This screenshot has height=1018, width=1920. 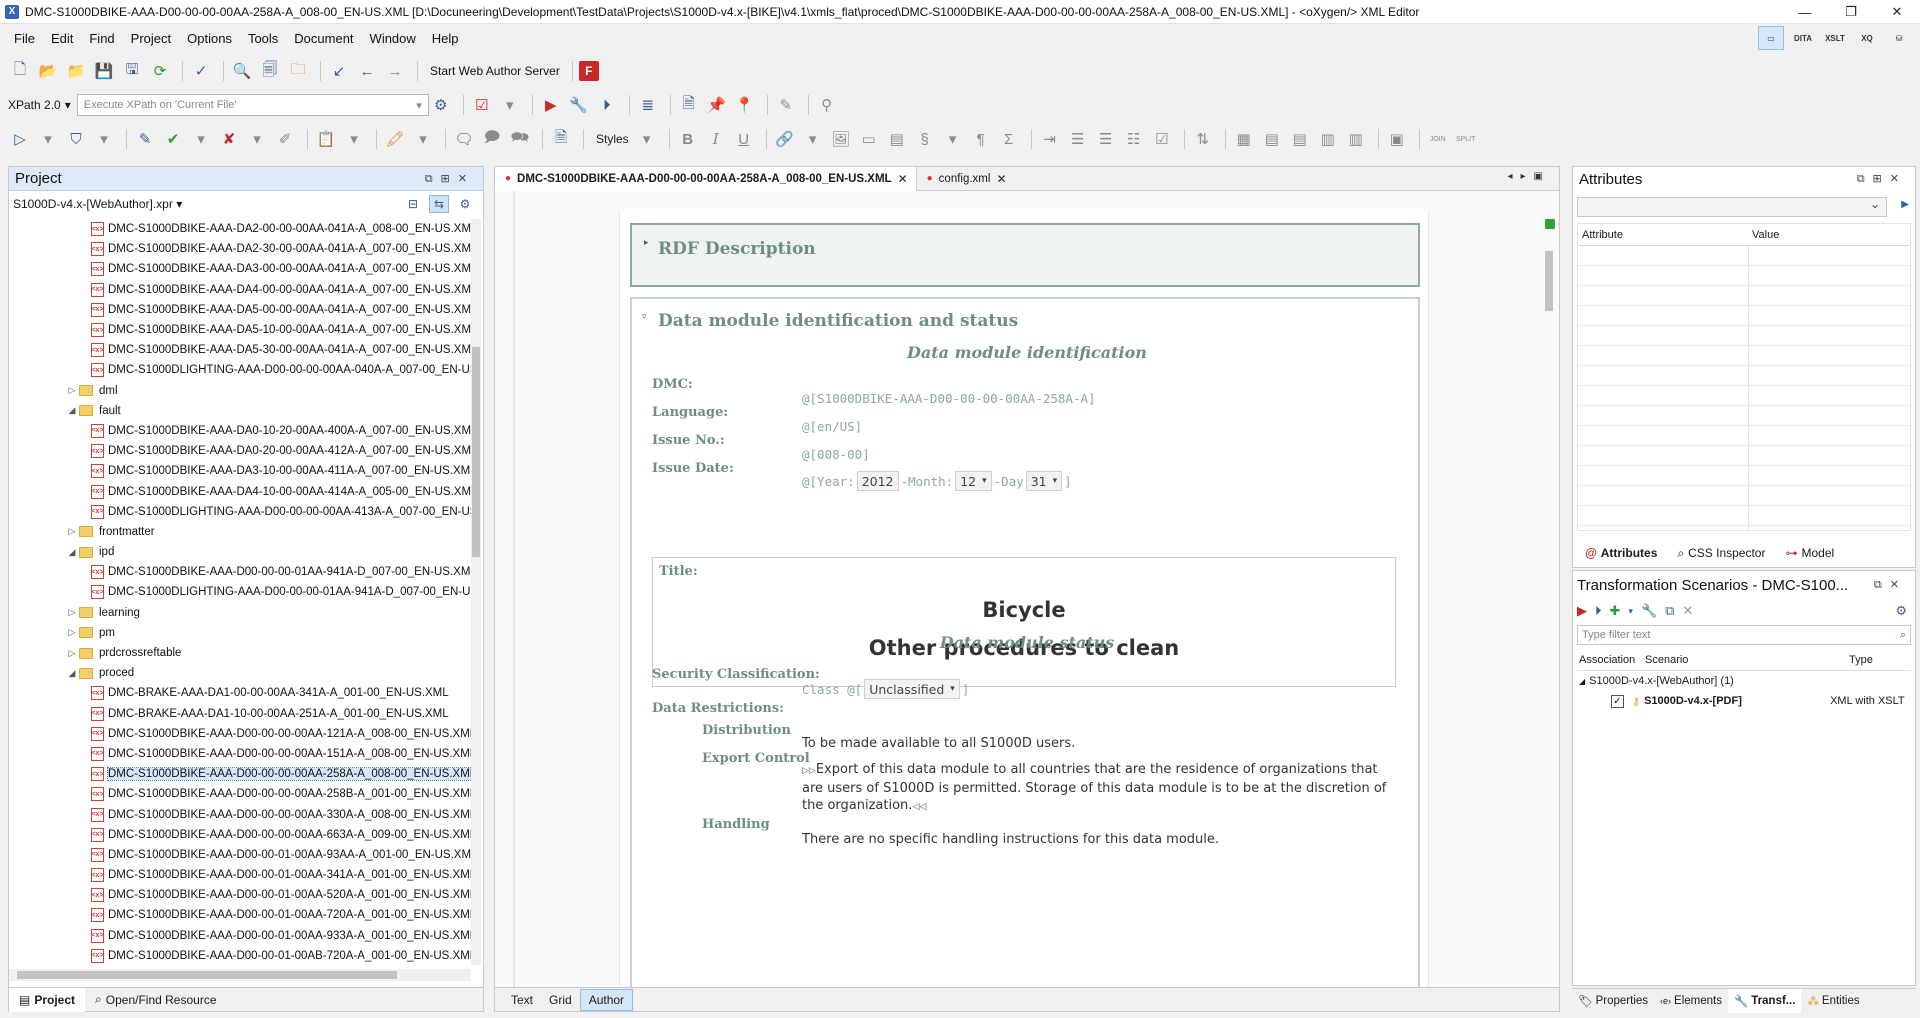 I want to click on association-checkbox: ✓, so click(x=1617, y=701).